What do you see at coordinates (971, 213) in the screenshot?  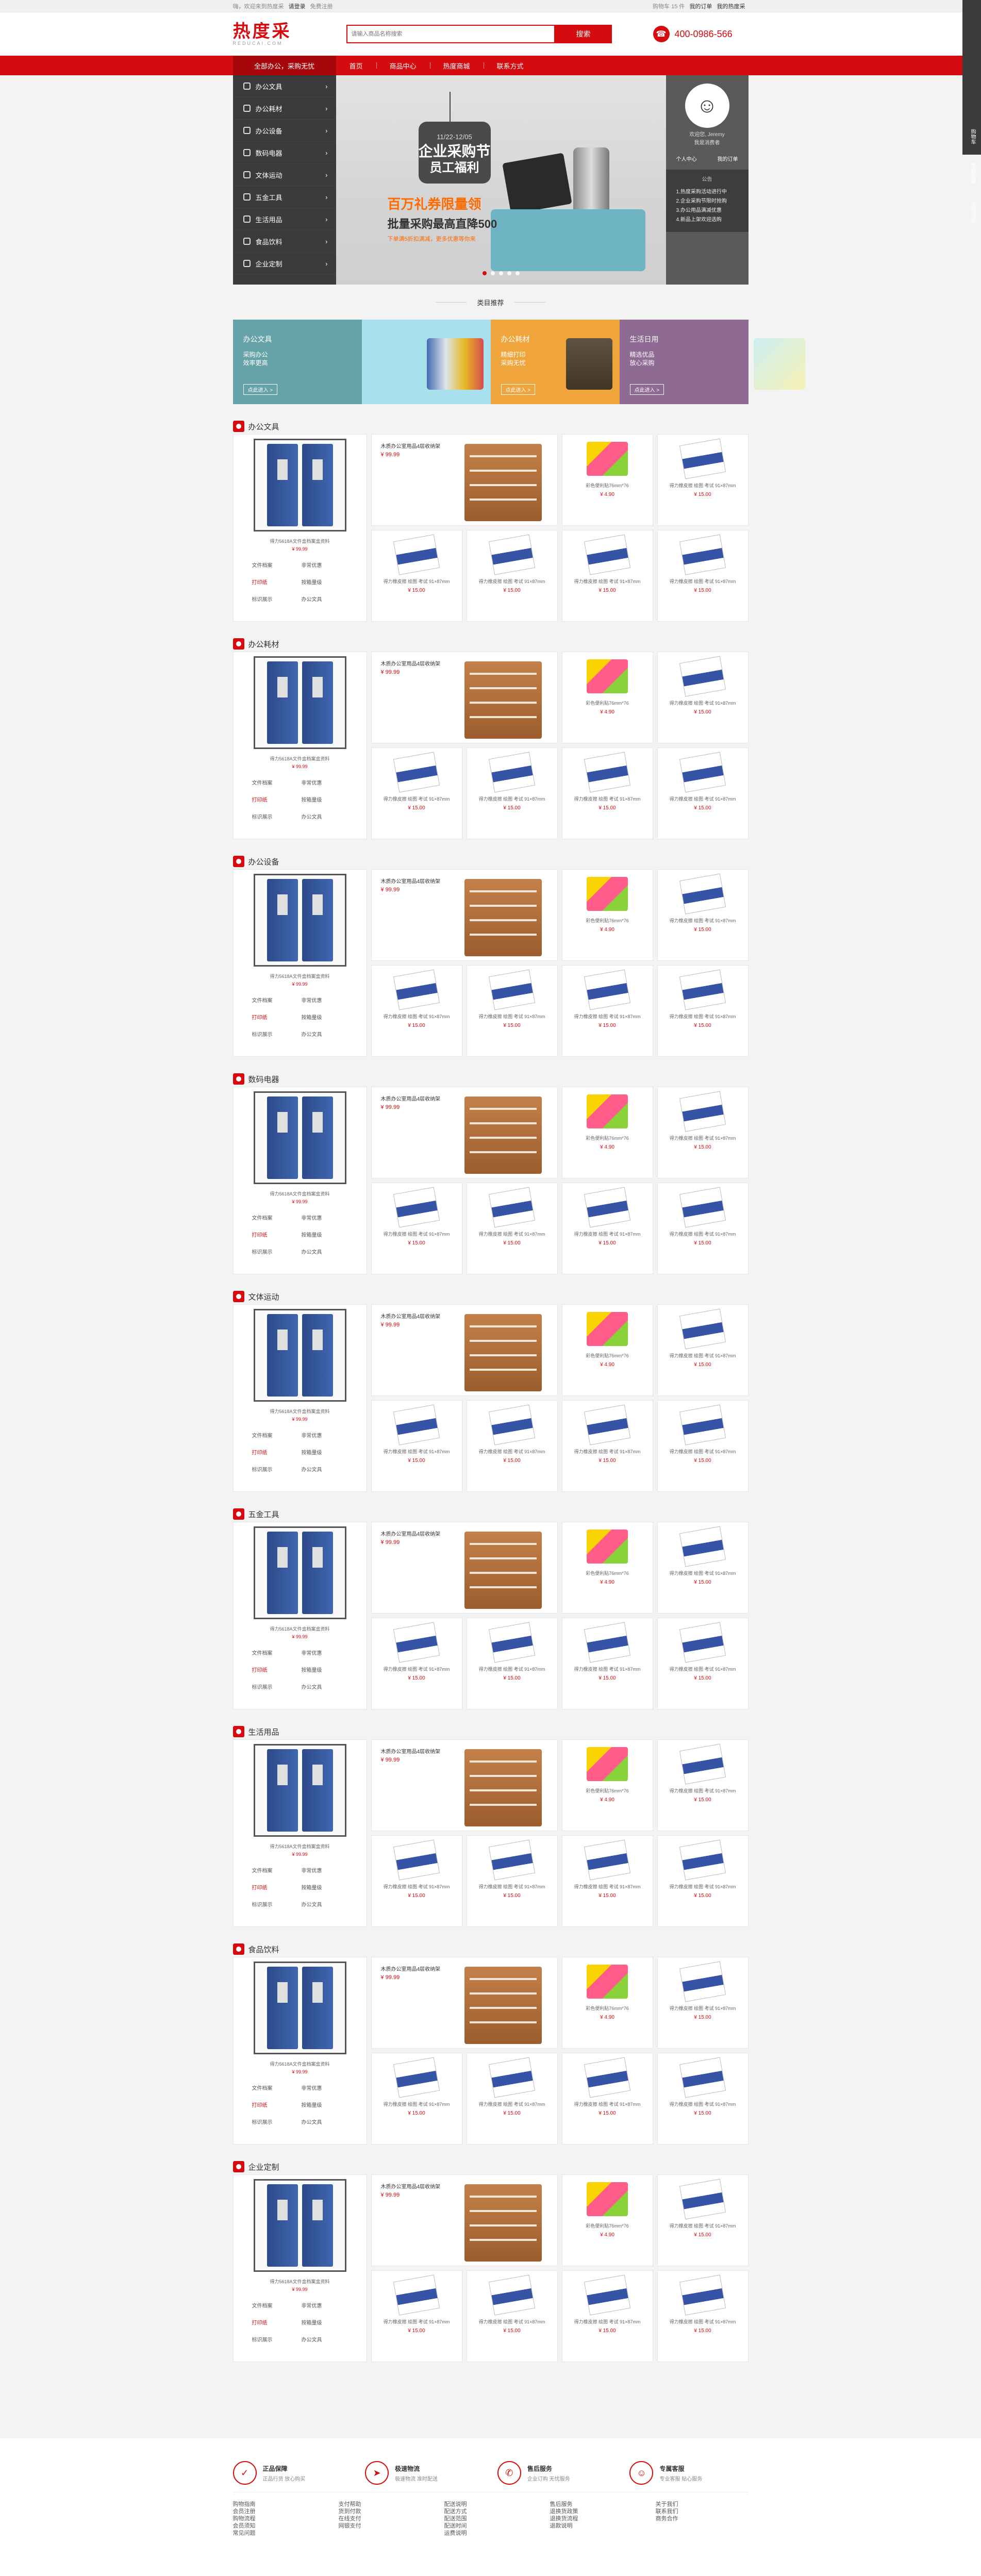 I see `side-back-top: 返回顶部` at bounding box center [971, 213].